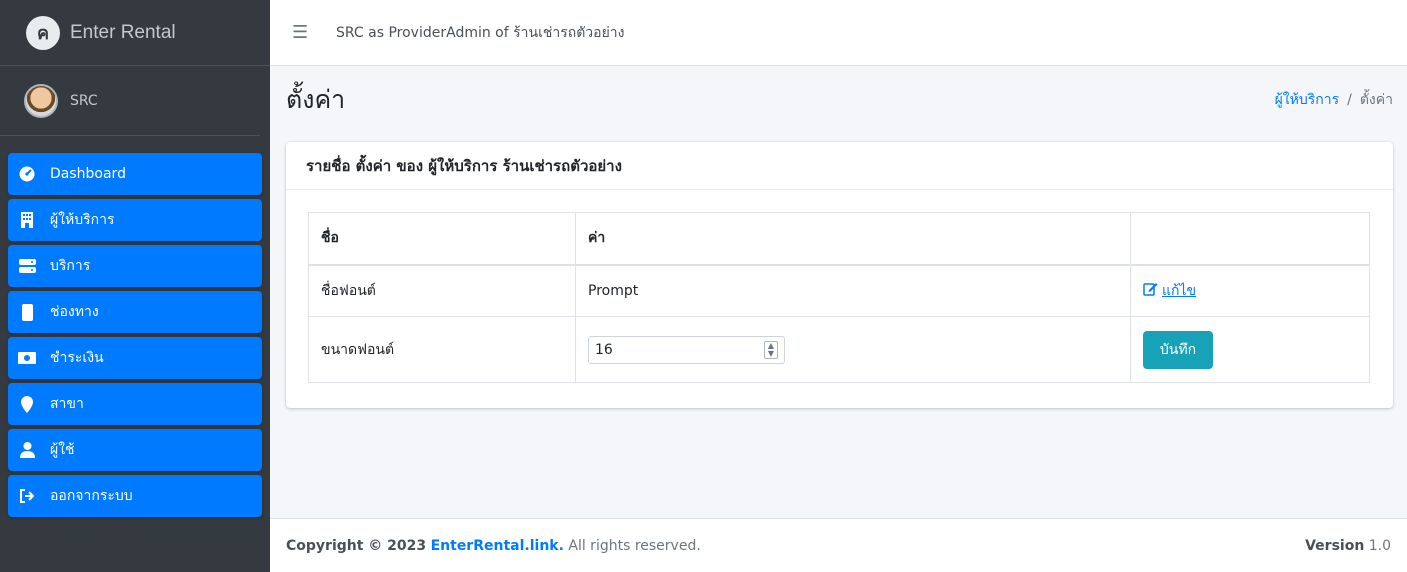 The image size is (1407, 572). What do you see at coordinates (27, 450) in the screenshot?
I see `user-icon` at bounding box center [27, 450].